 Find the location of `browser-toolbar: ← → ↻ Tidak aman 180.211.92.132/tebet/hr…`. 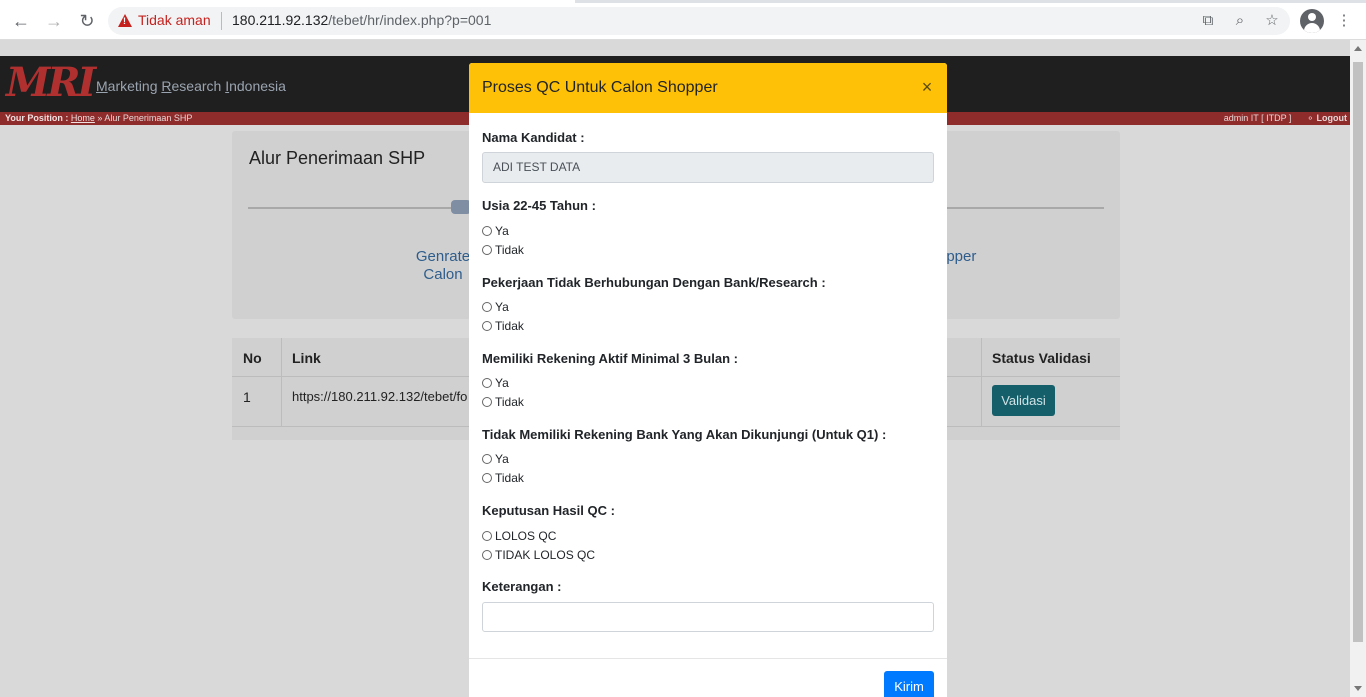

browser-toolbar: ← → ↻ Tidak aman 180.211.92.132/tebet/hr… is located at coordinates (683, 20).